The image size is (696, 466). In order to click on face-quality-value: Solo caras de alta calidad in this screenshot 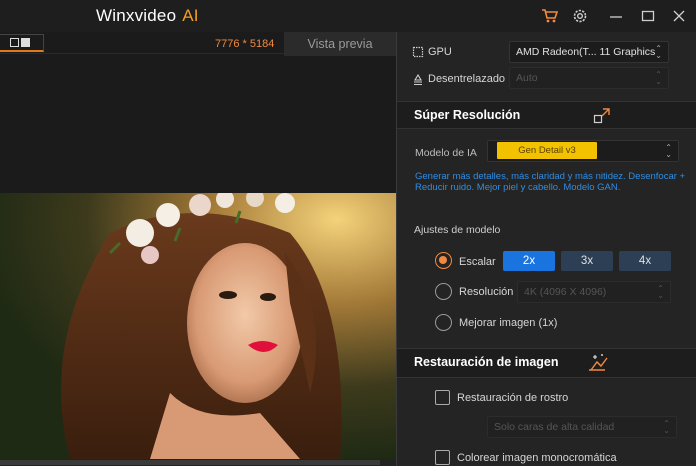, I will do `click(554, 427)`.